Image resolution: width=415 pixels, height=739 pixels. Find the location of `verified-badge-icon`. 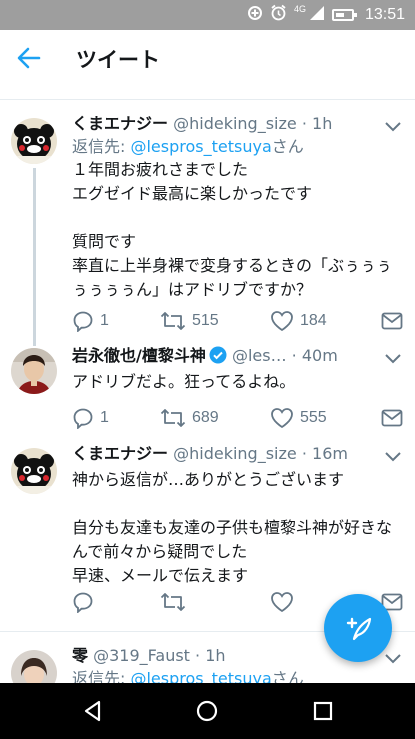

verified-badge-icon is located at coordinates (218, 355).